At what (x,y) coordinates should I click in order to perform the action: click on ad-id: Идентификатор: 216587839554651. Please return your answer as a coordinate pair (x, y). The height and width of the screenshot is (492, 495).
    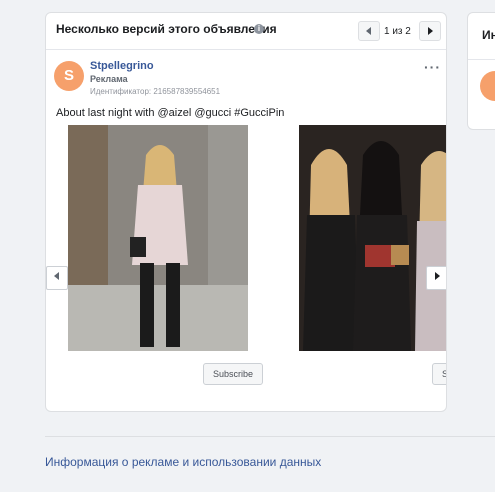
    Looking at the image, I should click on (155, 91).